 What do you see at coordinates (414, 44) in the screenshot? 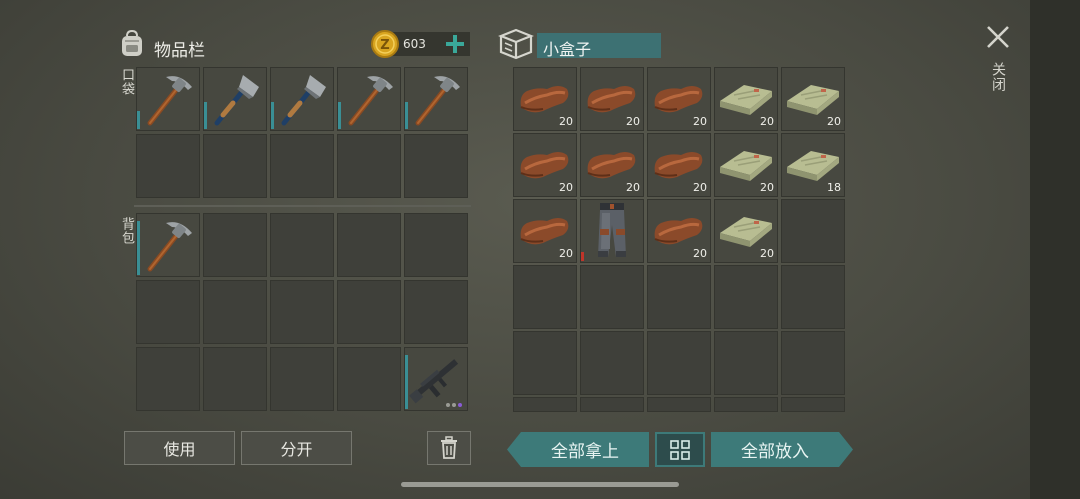
I see `coin-count: 603` at bounding box center [414, 44].